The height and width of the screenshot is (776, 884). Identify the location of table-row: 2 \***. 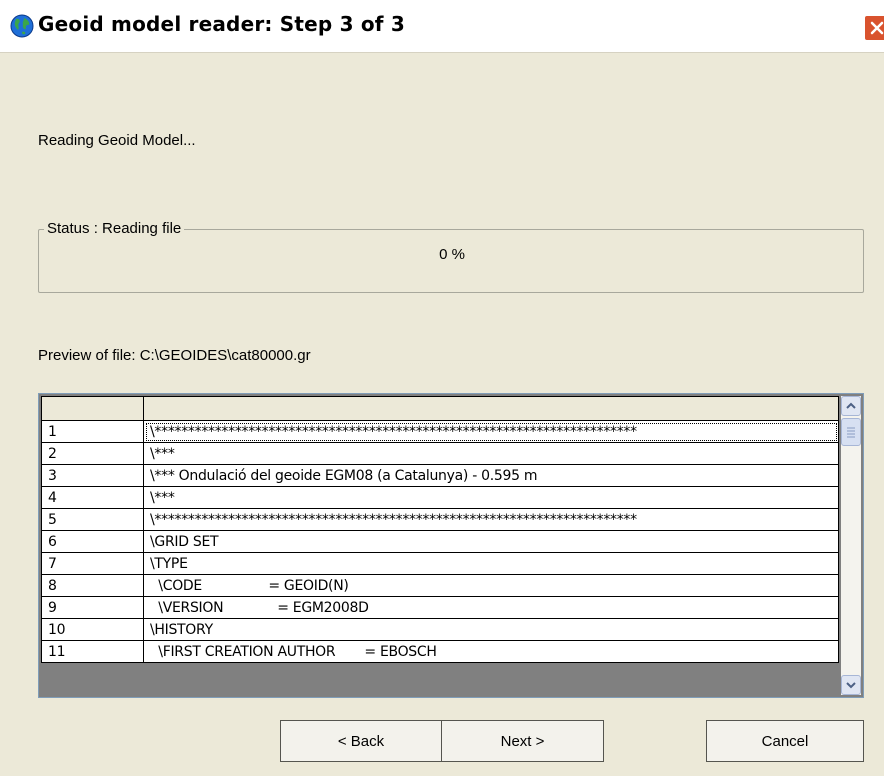
(440, 453).